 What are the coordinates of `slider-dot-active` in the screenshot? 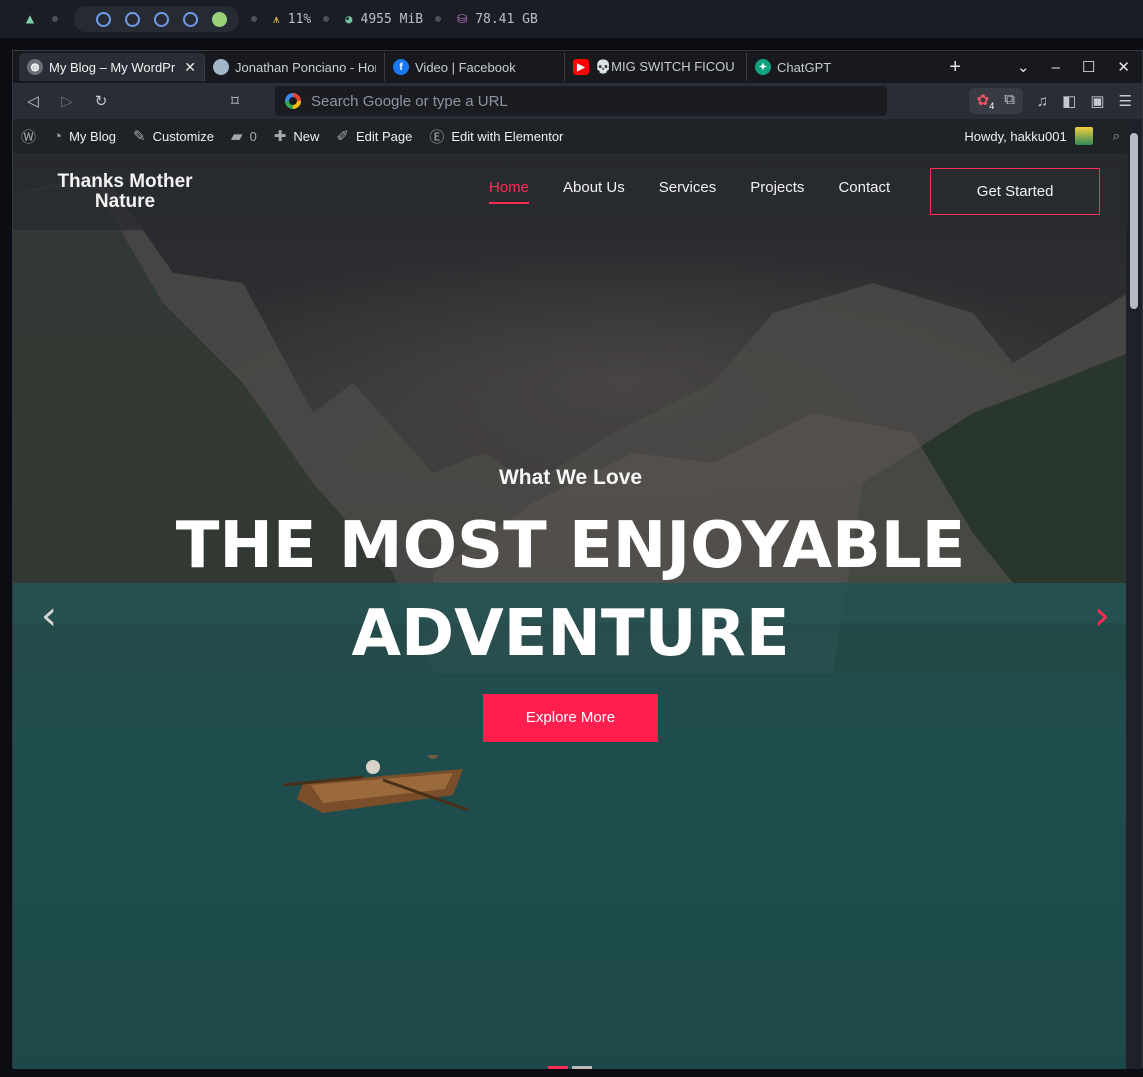 It's located at (558, 1067).